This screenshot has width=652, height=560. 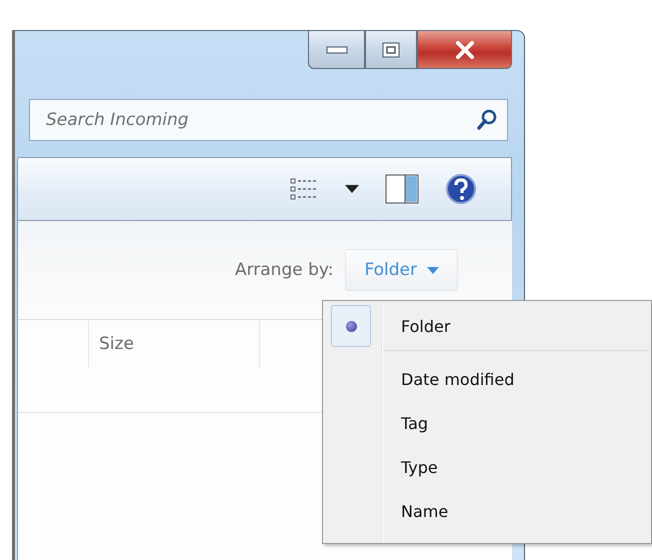 What do you see at coordinates (448, 379) in the screenshot?
I see `menu-item: Date modified` at bounding box center [448, 379].